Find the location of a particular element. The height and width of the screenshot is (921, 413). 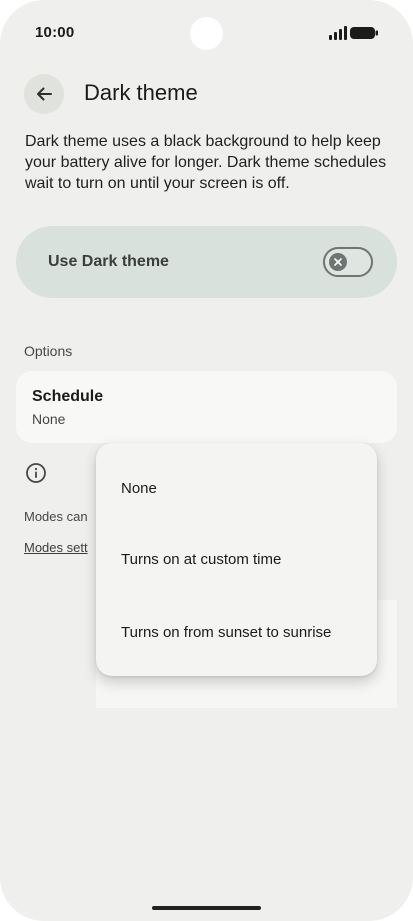

modes-settings-link: Modes sett is located at coordinates (56, 547).